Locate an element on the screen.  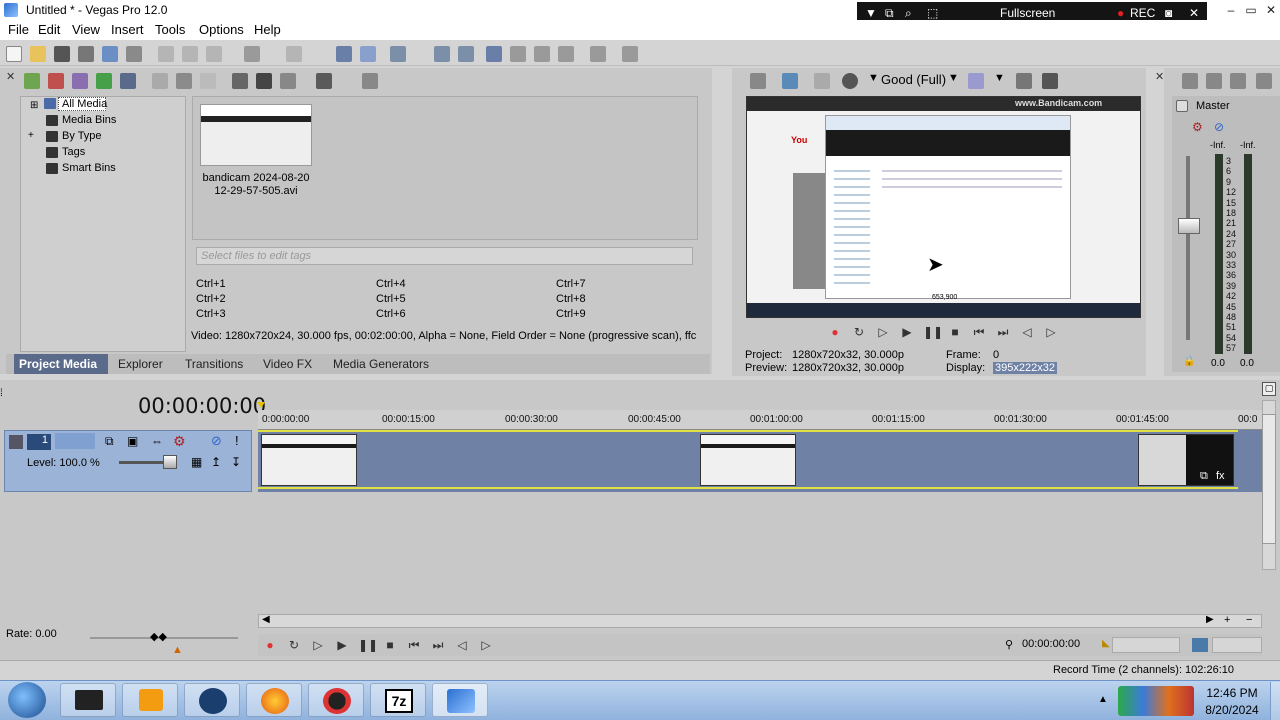
play-from-start-icon: ▷ is located at coordinates (883, 332).